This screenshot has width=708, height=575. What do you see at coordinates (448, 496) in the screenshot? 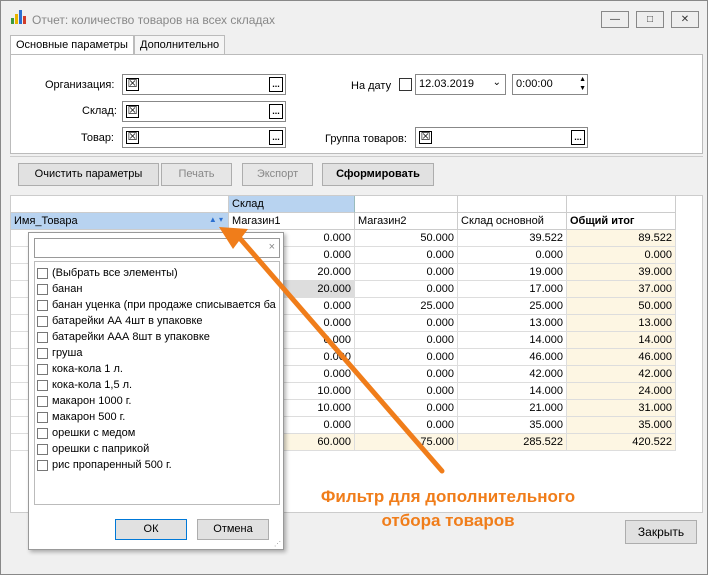
I see `annotation-line-1: Фильтр для дополнительного` at bounding box center [448, 496].